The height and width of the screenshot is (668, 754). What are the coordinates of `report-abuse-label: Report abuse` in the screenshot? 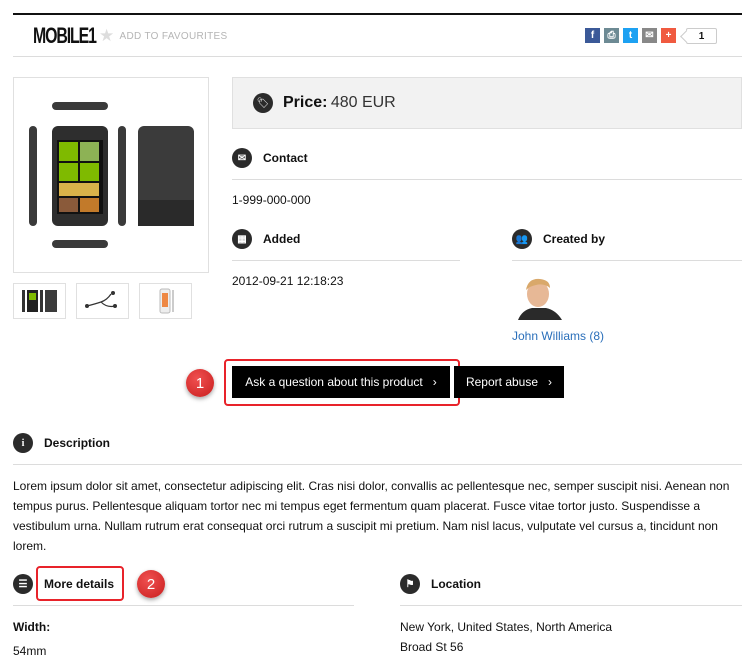 It's located at (502, 382).